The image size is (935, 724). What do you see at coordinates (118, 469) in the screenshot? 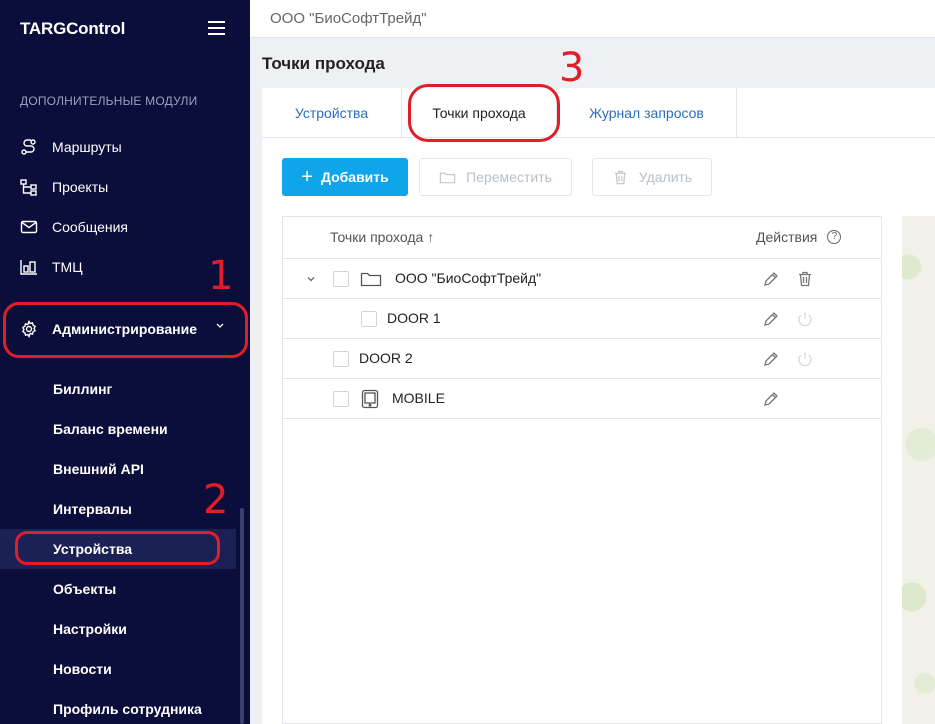
I see `sidebar-subitem-external-api: Внешний API` at bounding box center [118, 469].